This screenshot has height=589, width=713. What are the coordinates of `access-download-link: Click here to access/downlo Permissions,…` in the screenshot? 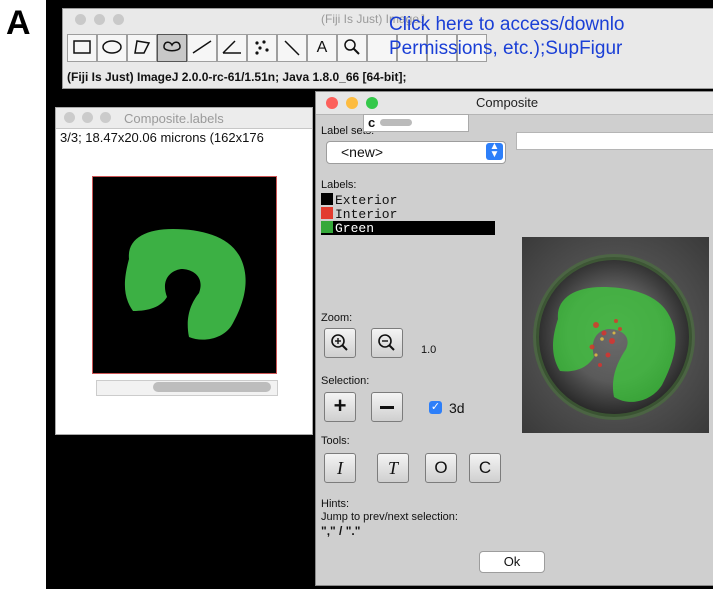 It's located at (507, 37).